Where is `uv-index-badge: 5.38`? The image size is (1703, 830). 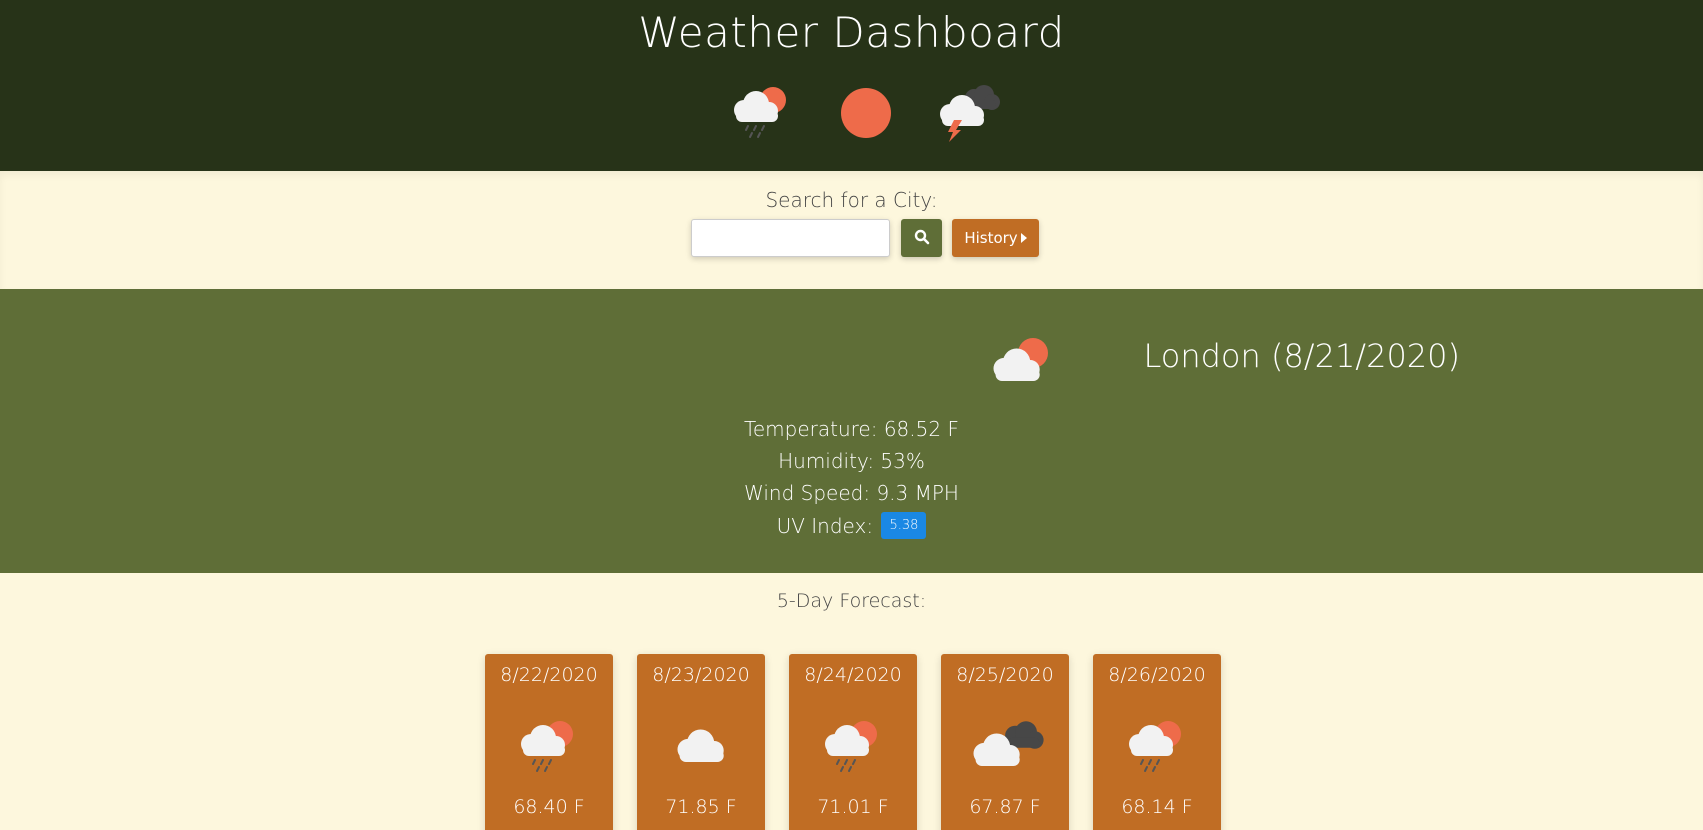
uv-index-badge: 5.38 is located at coordinates (904, 525).